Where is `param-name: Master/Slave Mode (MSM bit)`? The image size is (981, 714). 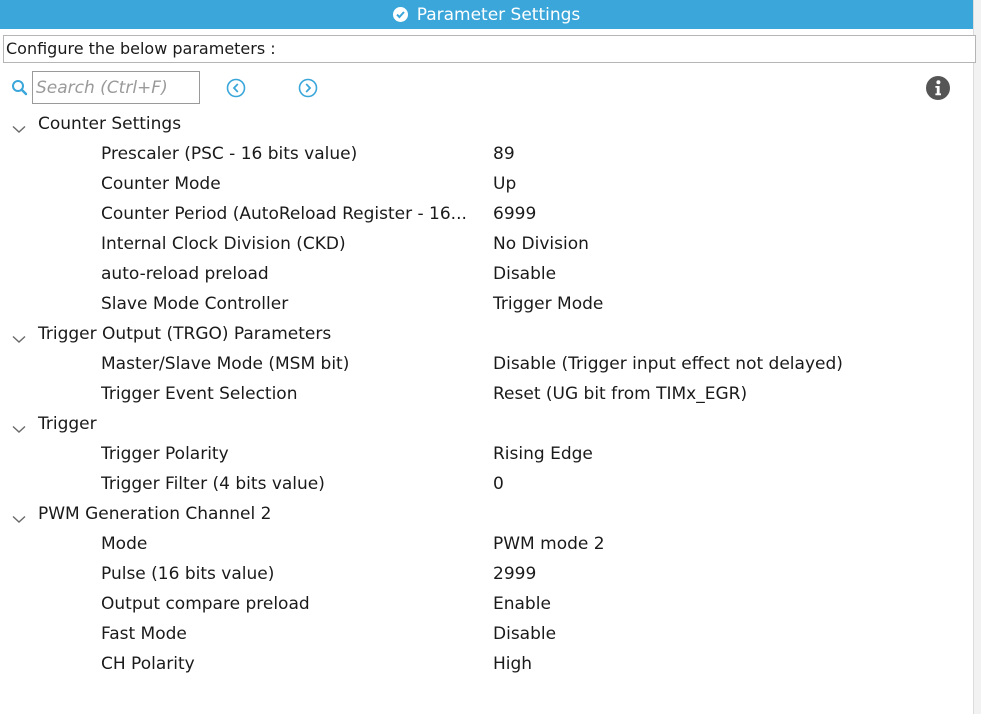 param-name: Master/Slave Mode (MSM bit) is located at coordinates (225, 364).